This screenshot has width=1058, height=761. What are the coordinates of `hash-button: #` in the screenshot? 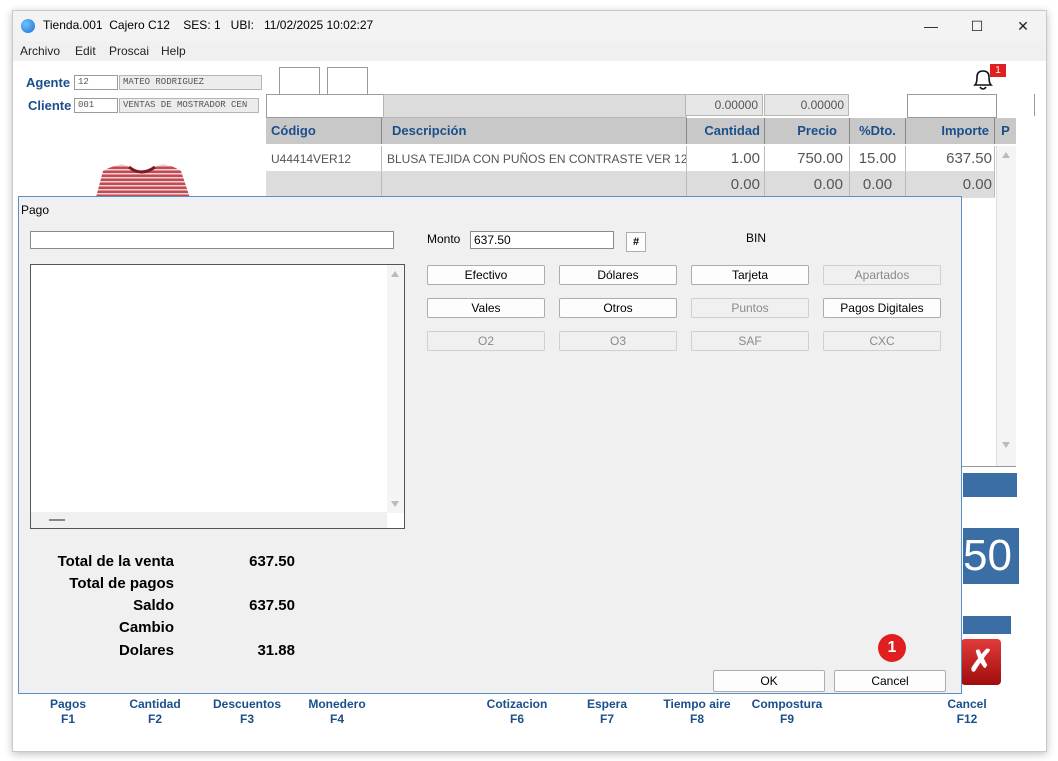 It's located at (636, 242).